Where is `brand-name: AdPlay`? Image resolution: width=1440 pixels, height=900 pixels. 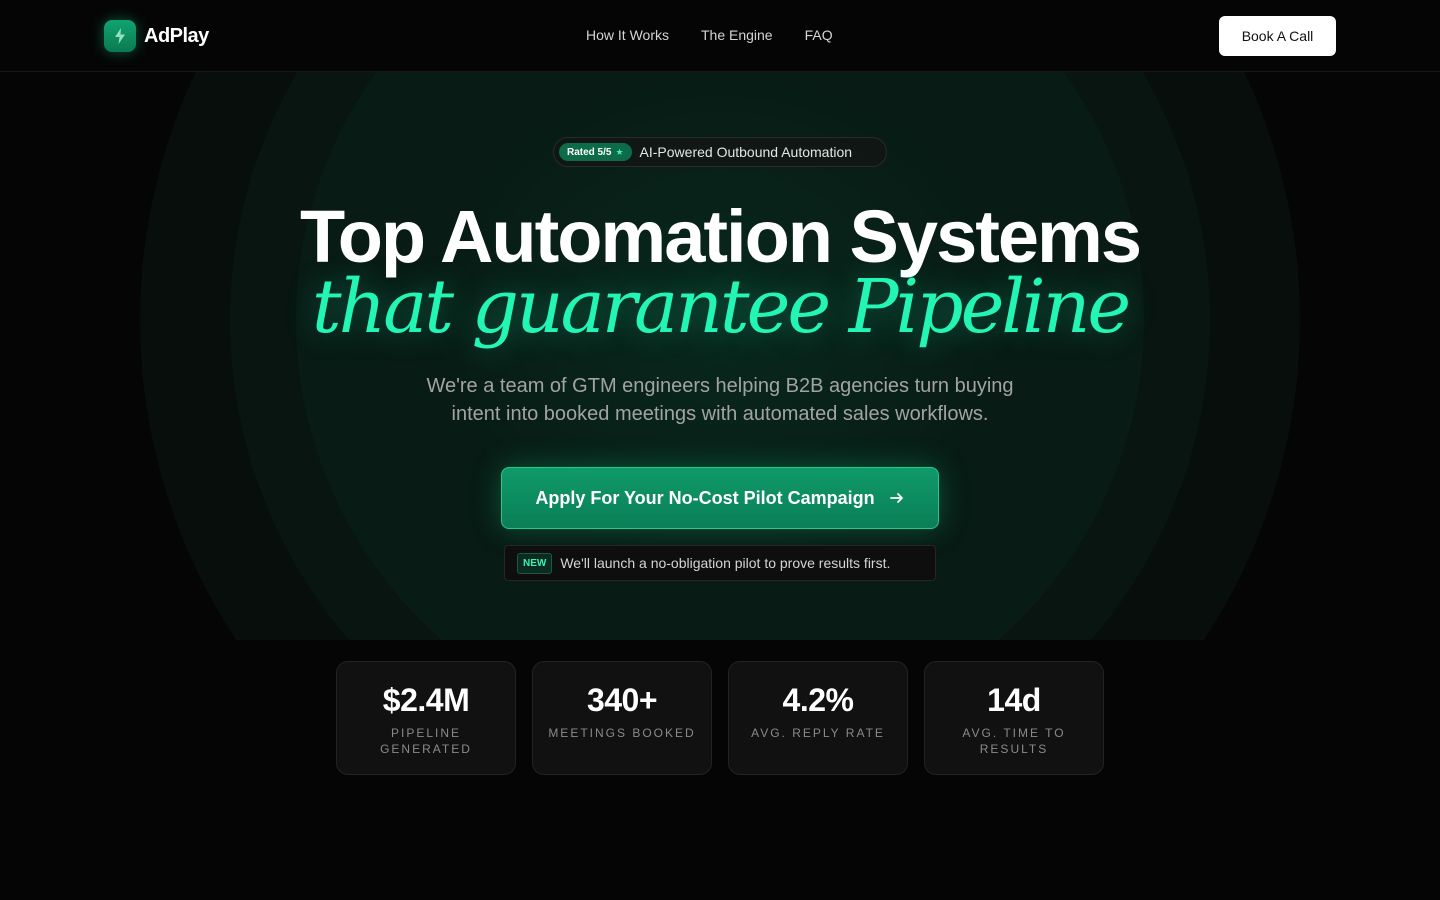
brand-name: AdPlay is located at coordinates (176, 35).